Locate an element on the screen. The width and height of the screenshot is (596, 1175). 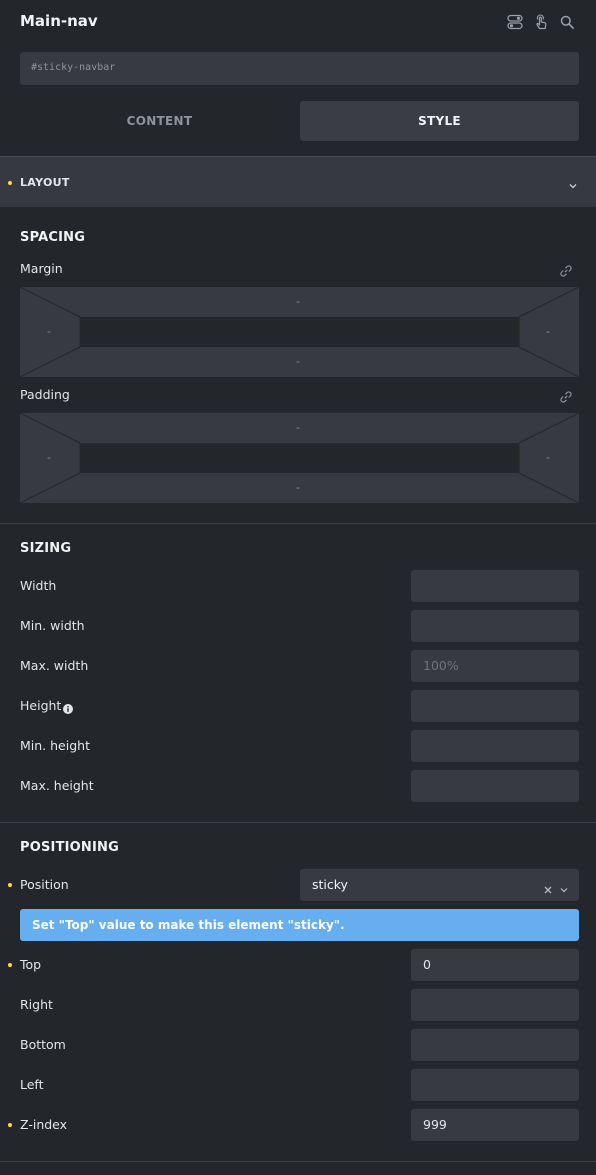
padding-editor: - - - - is located at coordinates (299, 458).